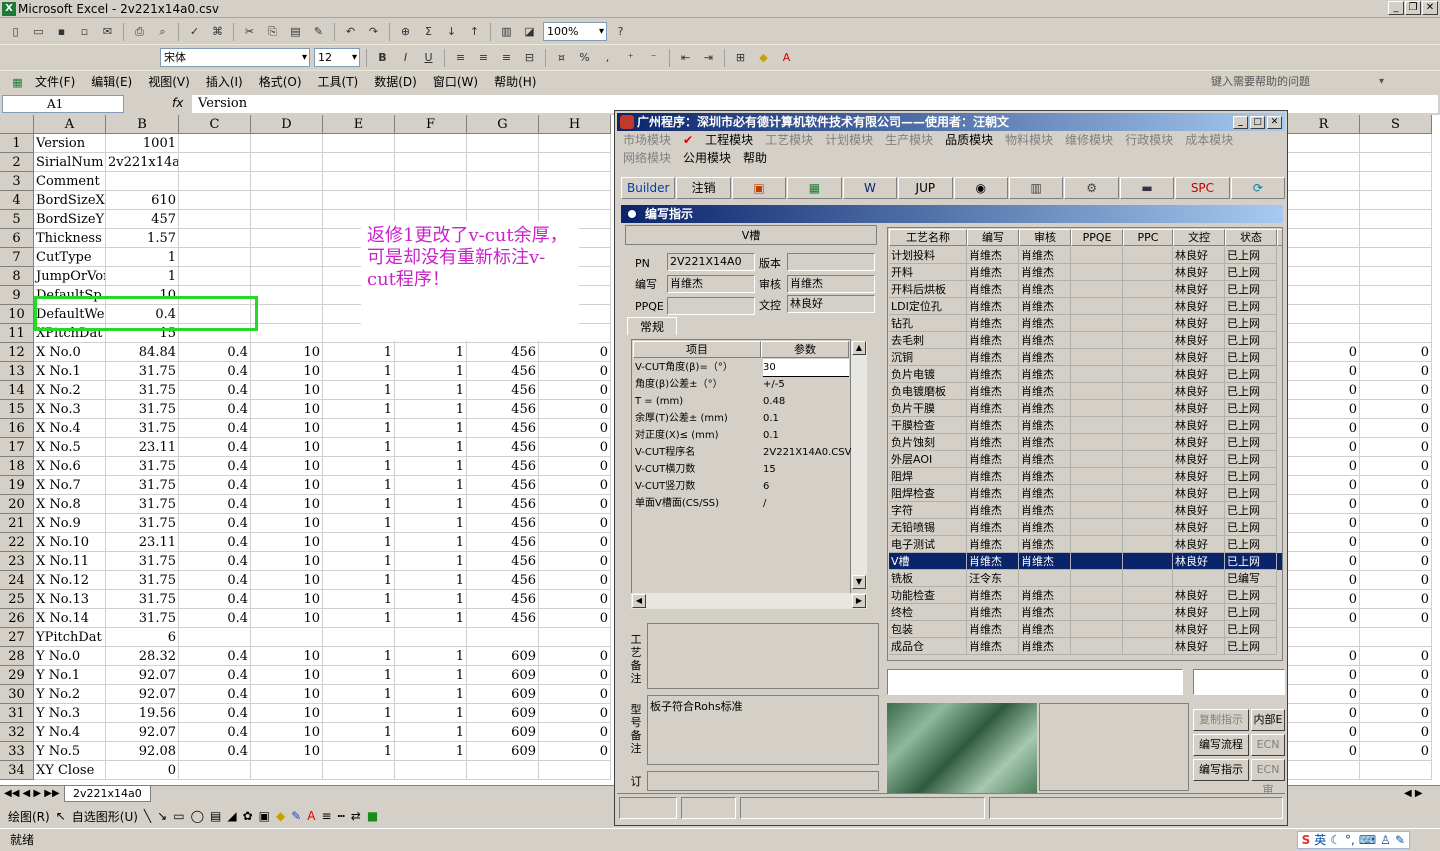 This screenshot has width=1440, height=851. What do you see at coordinates (17, 181) in the screenshot?
I see `row-header: 3` at bounding box center [17, 181].